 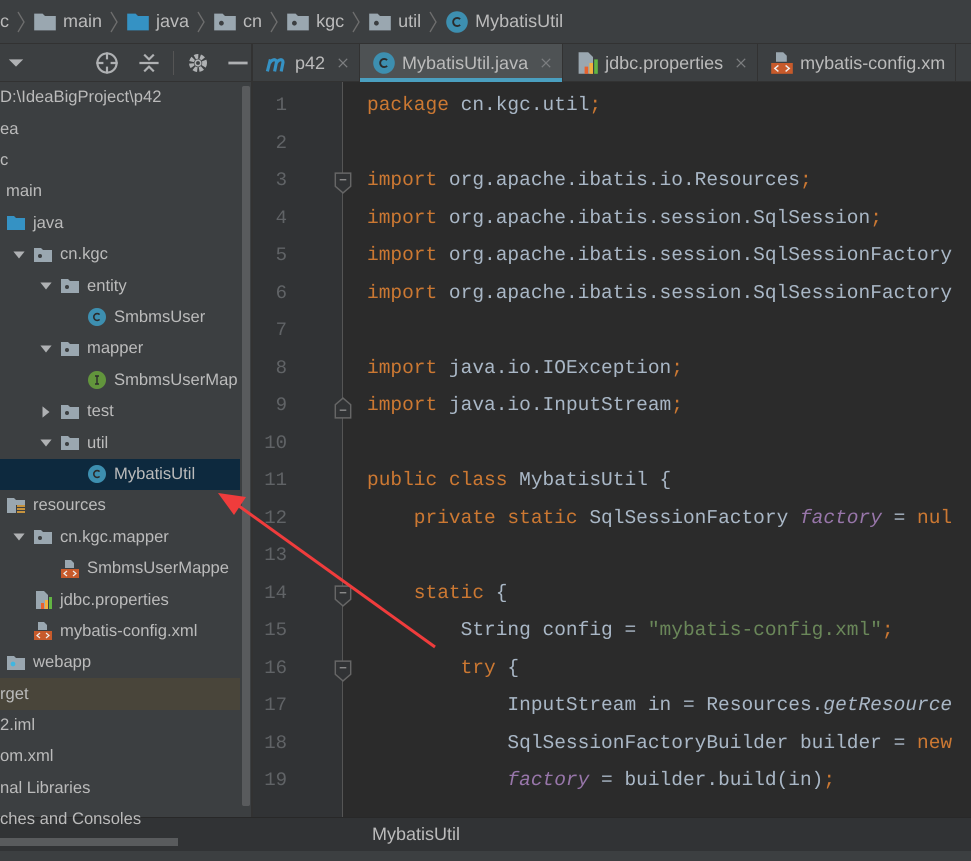 What do you see at coordinates (16, 506) in the screenshot?
I see `resources-folder-icon` at bounding box center [16, 506].